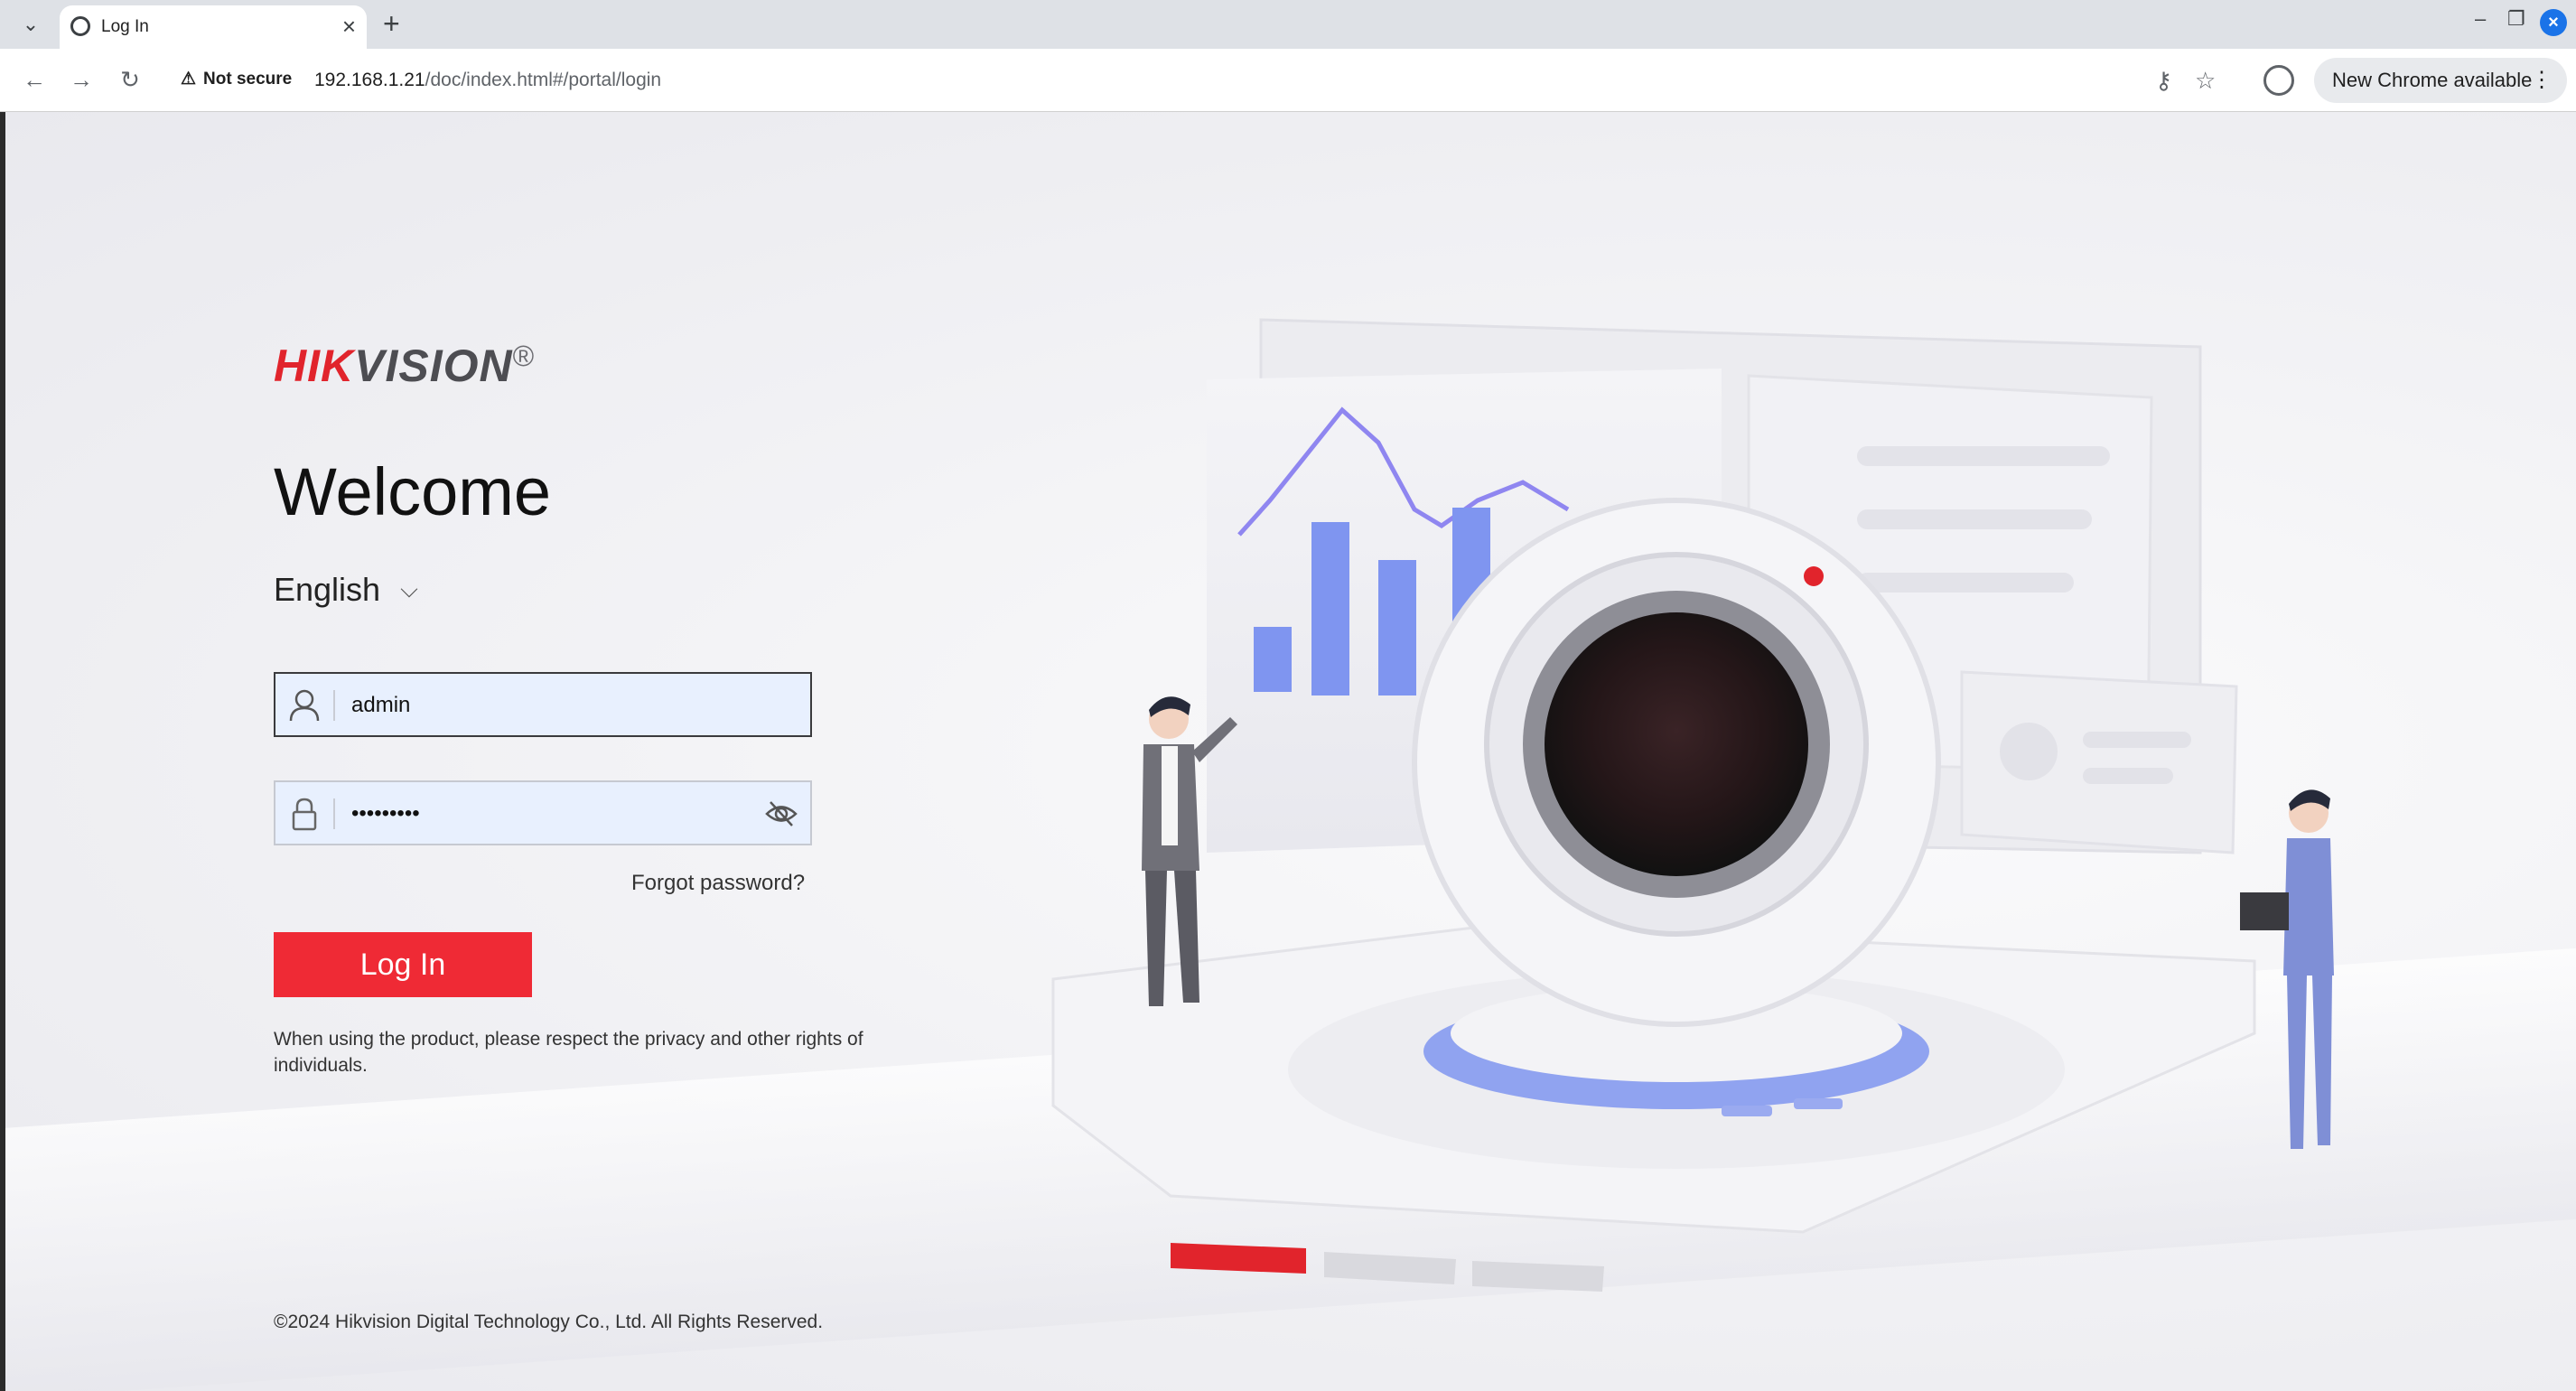  Describe the element at coordinates (248, 79) in the screenshot. I see `not-secure-label: Not secure` at that location.